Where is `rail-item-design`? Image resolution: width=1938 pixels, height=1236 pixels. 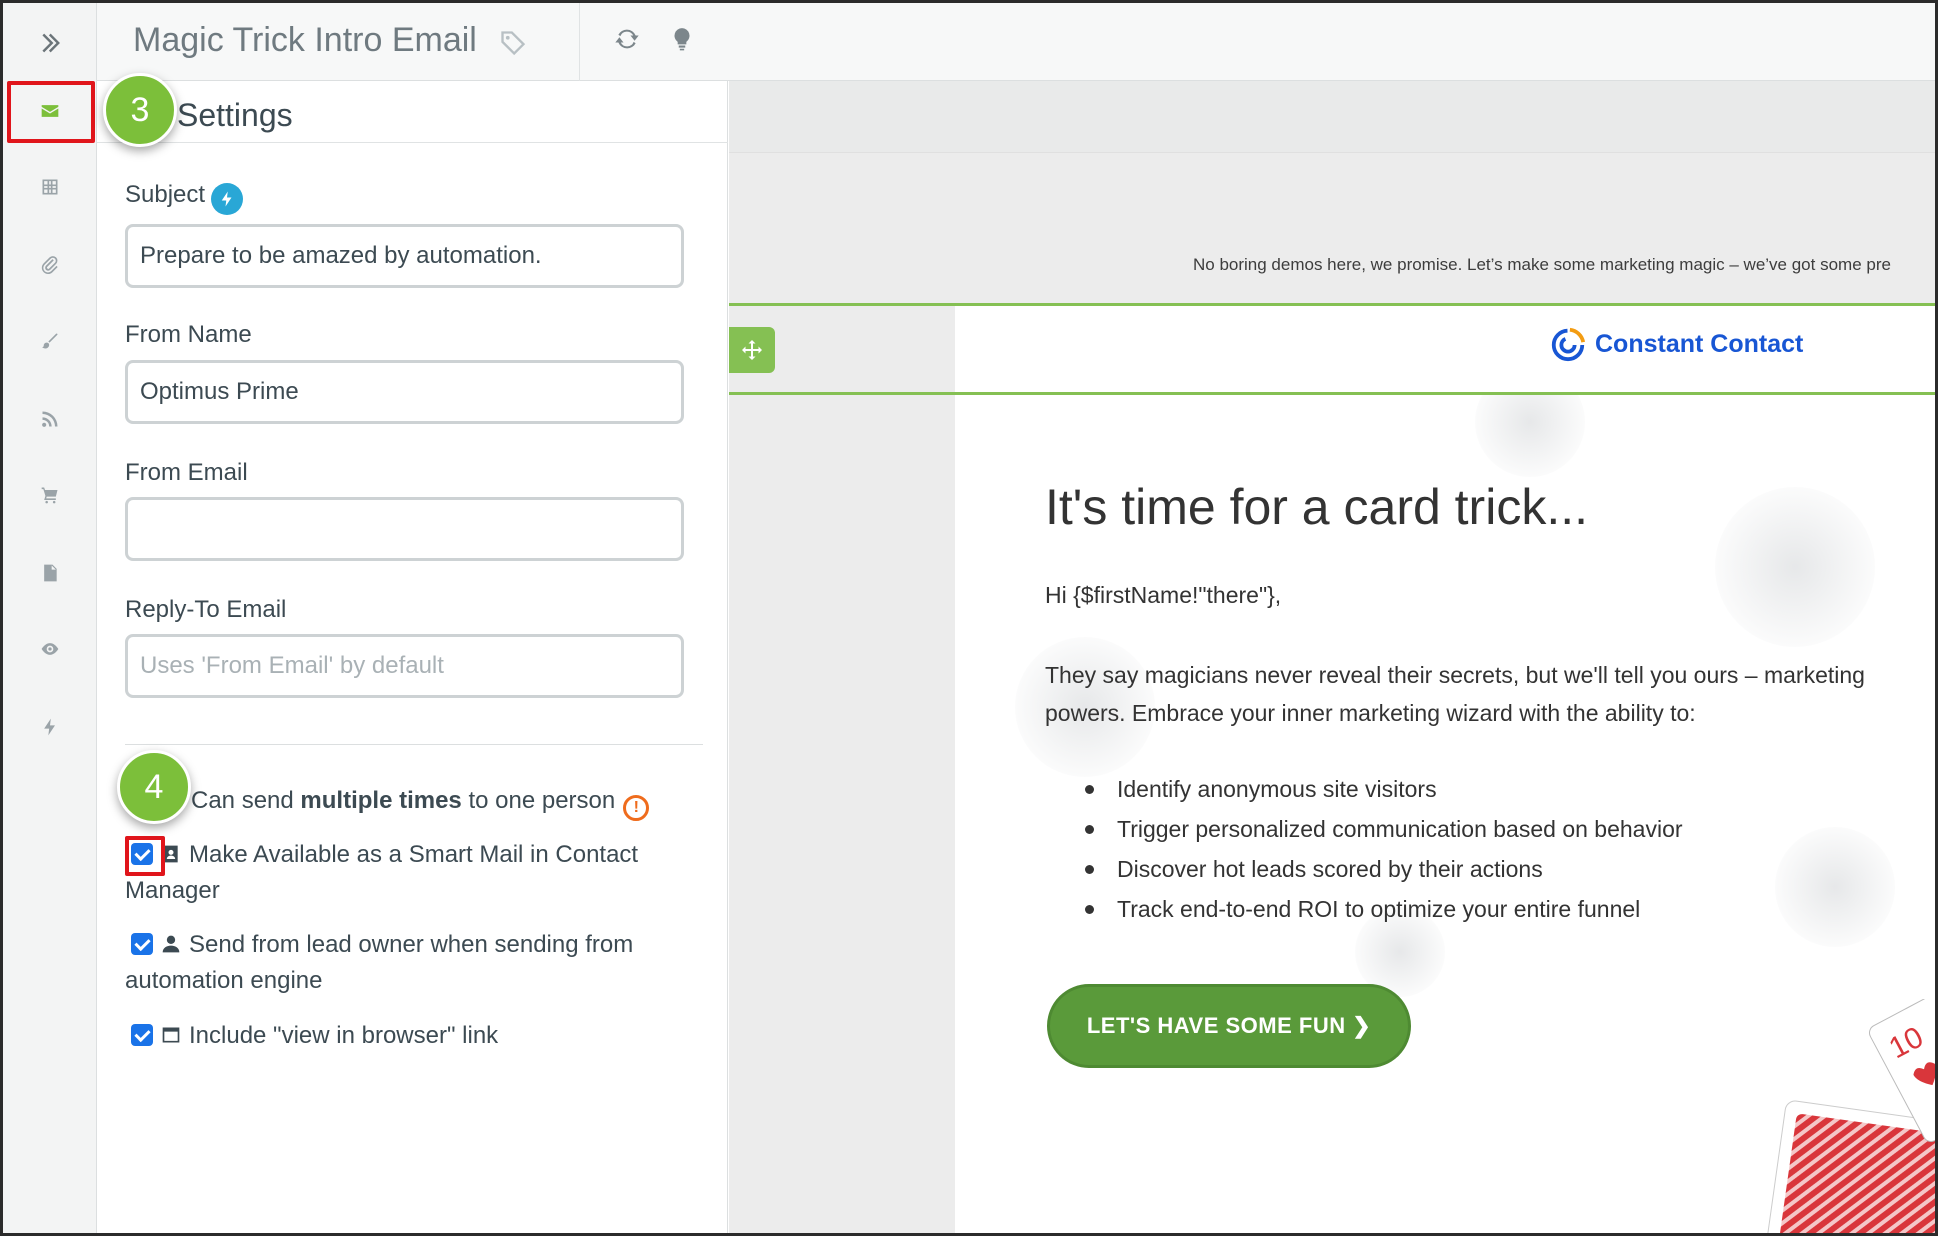 rail-item-design is located at coordinates (50, 341).